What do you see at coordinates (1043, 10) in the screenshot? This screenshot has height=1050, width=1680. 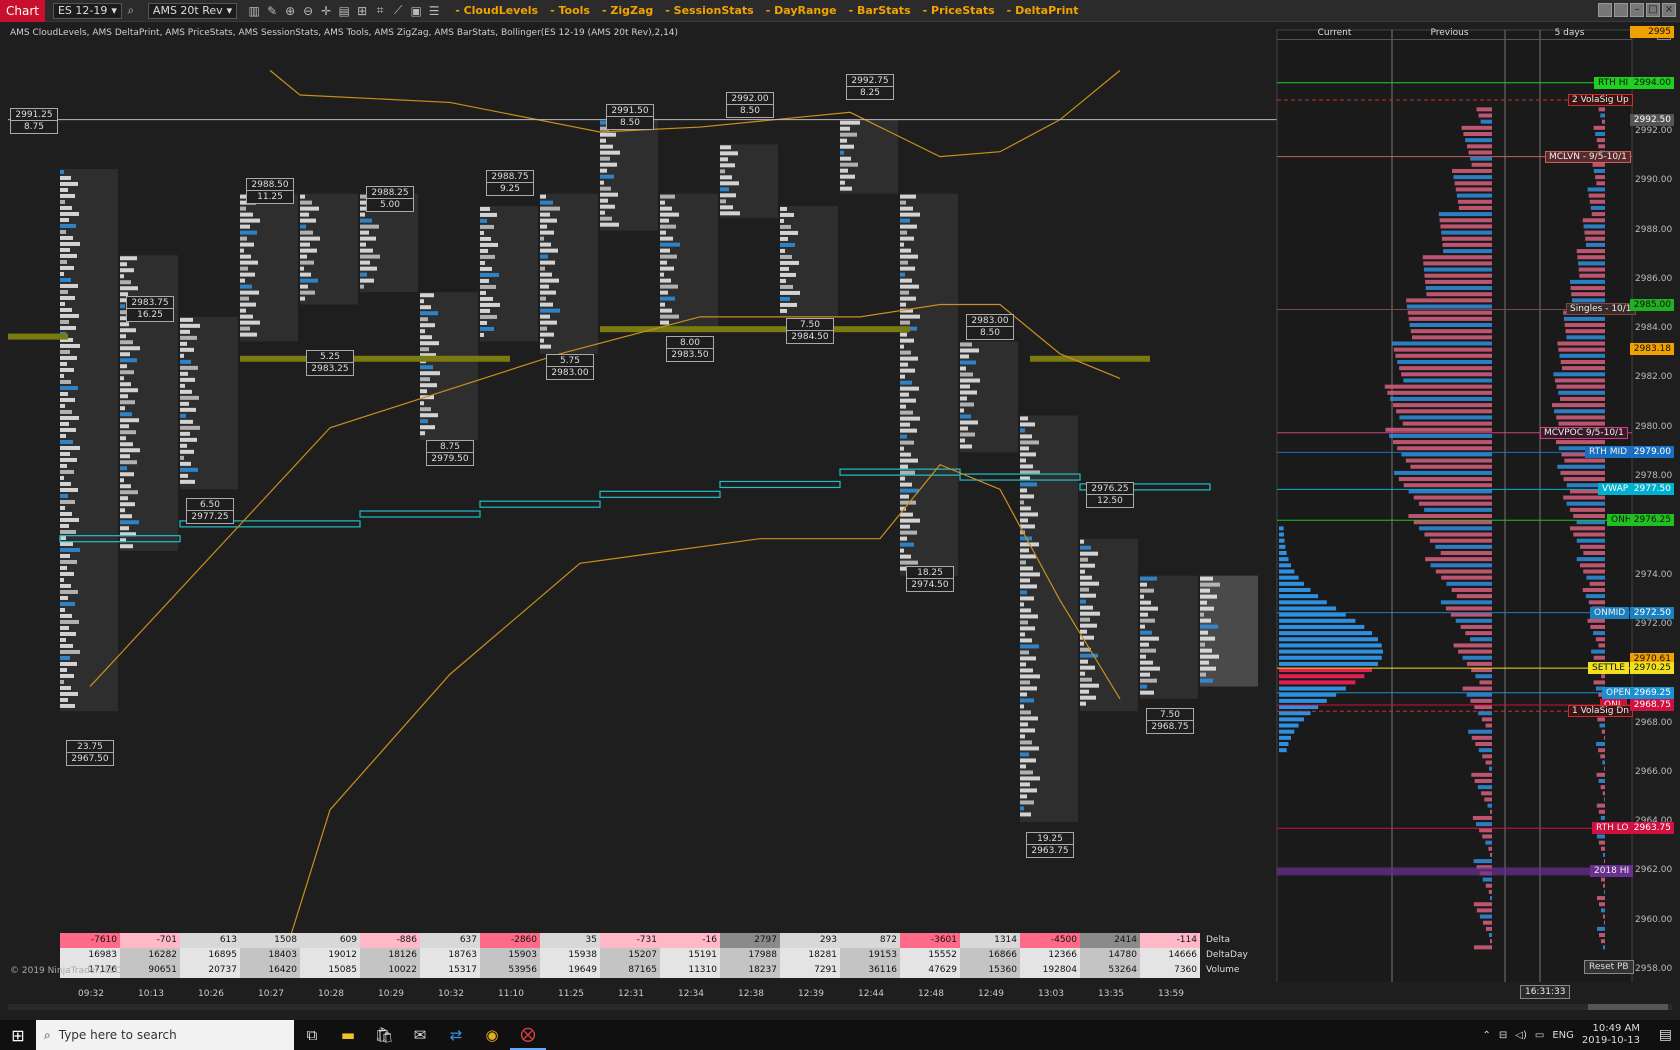 I see `menu-deltaprint: - DeltaPrint` at bounding box center [1043, 10].